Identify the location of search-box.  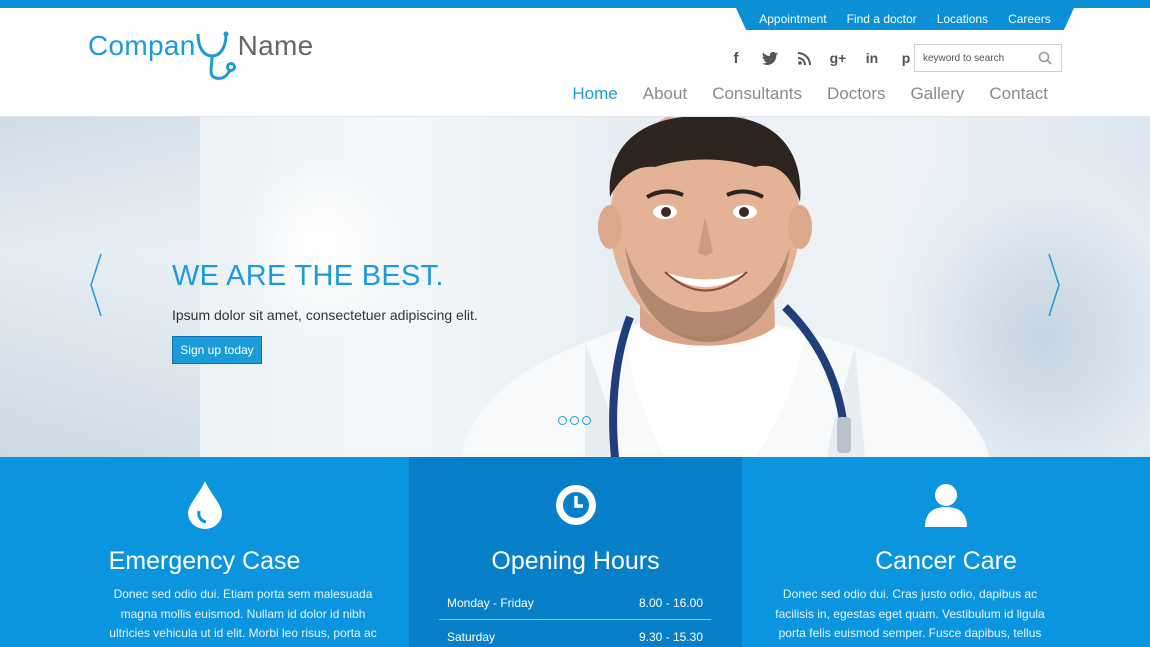
(988, 58).